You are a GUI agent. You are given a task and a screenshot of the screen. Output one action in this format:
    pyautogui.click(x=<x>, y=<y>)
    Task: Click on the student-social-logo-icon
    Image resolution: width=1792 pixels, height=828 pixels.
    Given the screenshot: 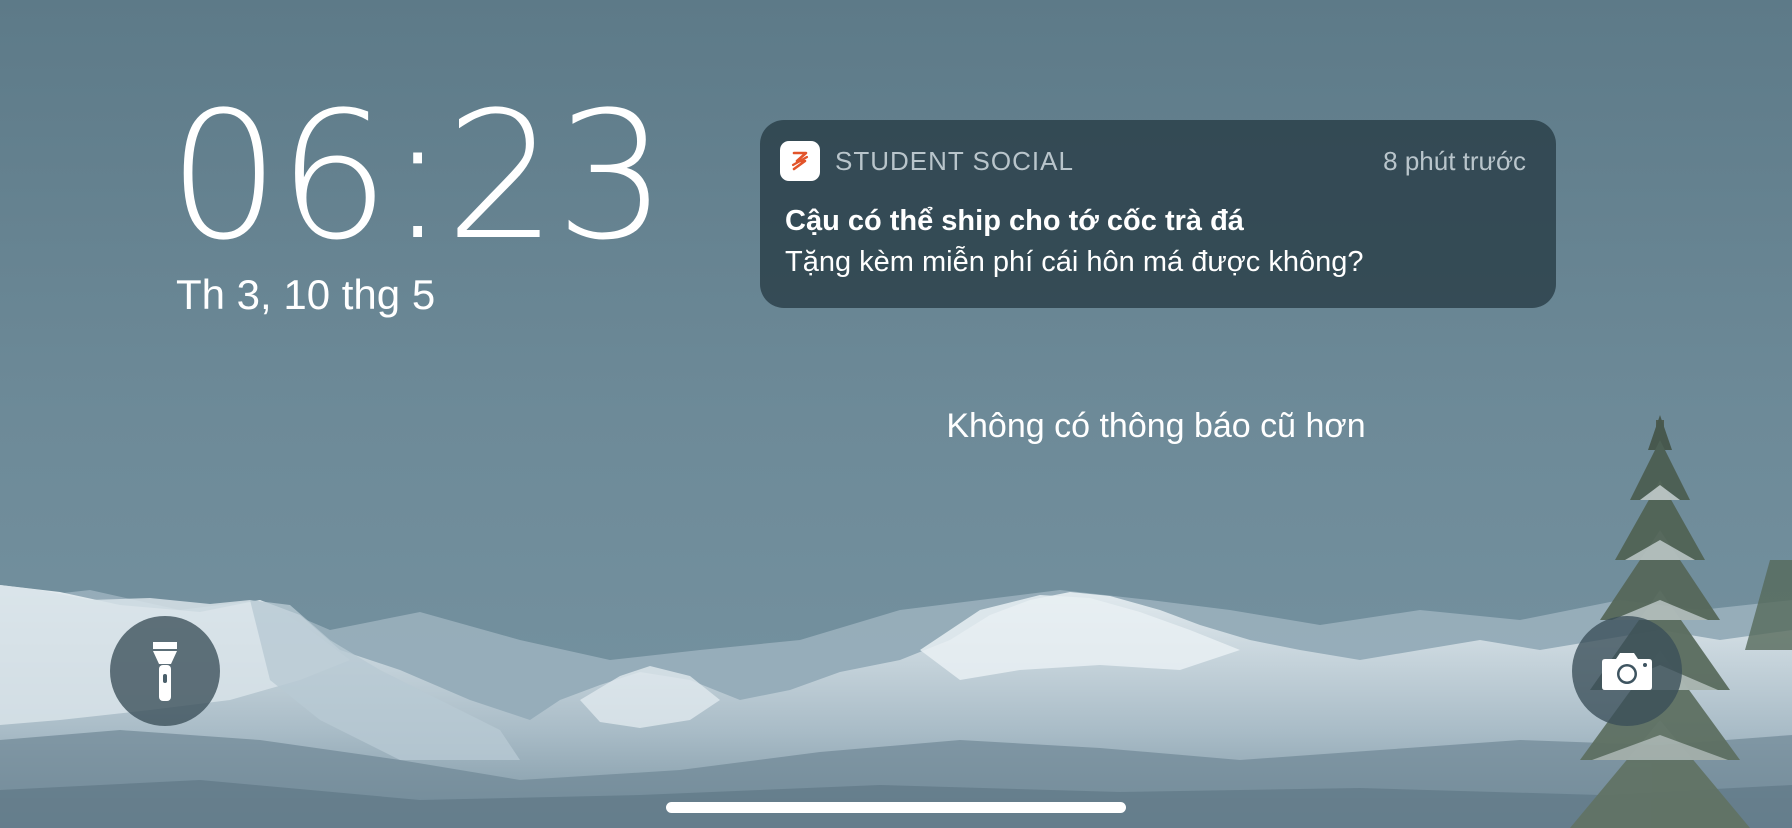 What is the action you would take?
    pyautogui.click(x=800, y=161)
    